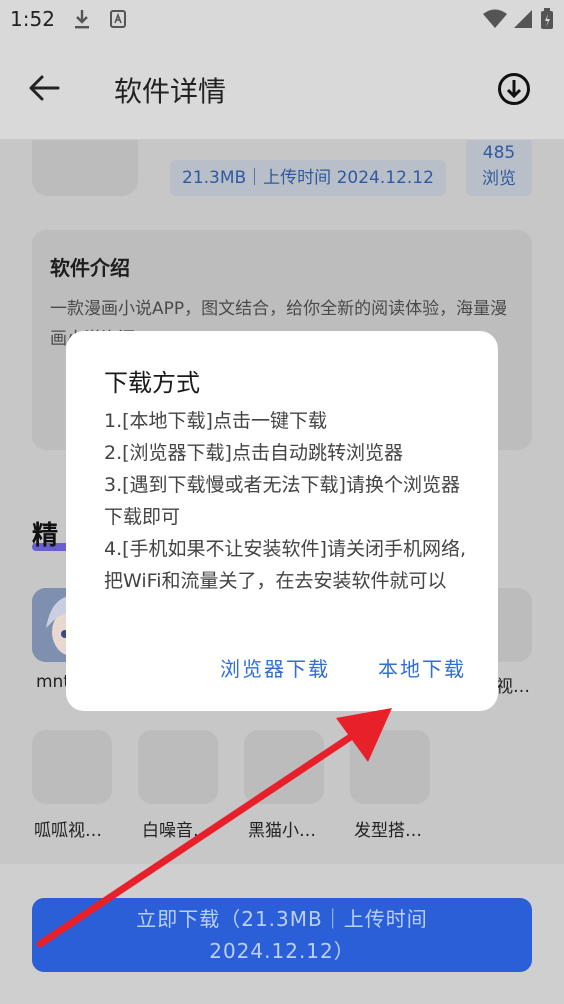 The height and width of the screenshot is (1004, 564). I want to click on cta-line-1: 立即下载（21.3MB｜上传时间, so click(282, 919).